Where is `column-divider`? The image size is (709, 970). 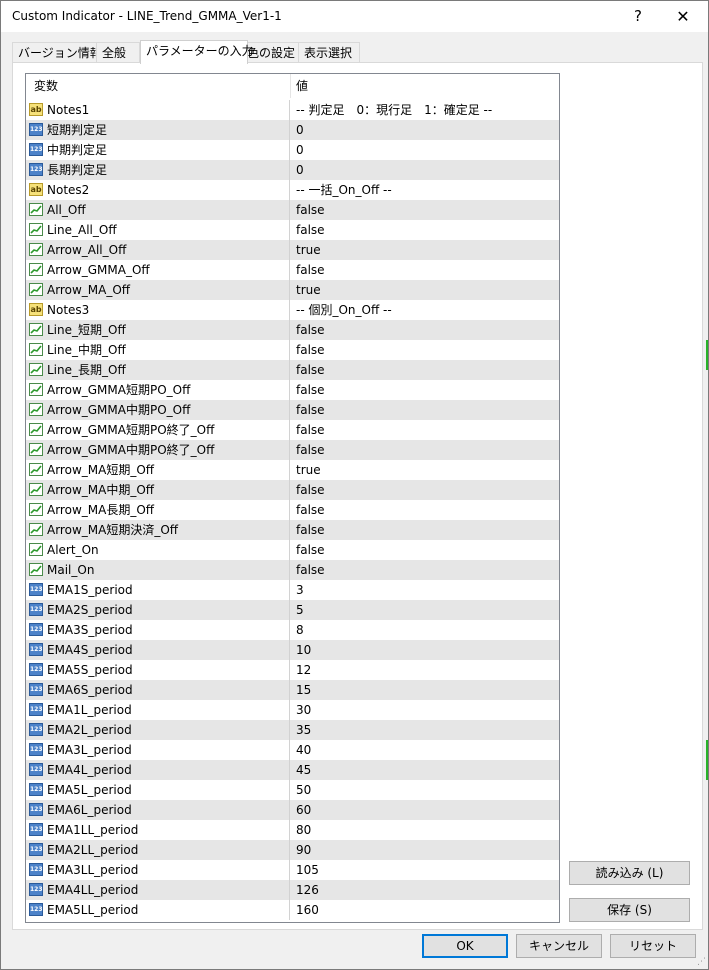 column-divider is located at coordinates (290, 86).